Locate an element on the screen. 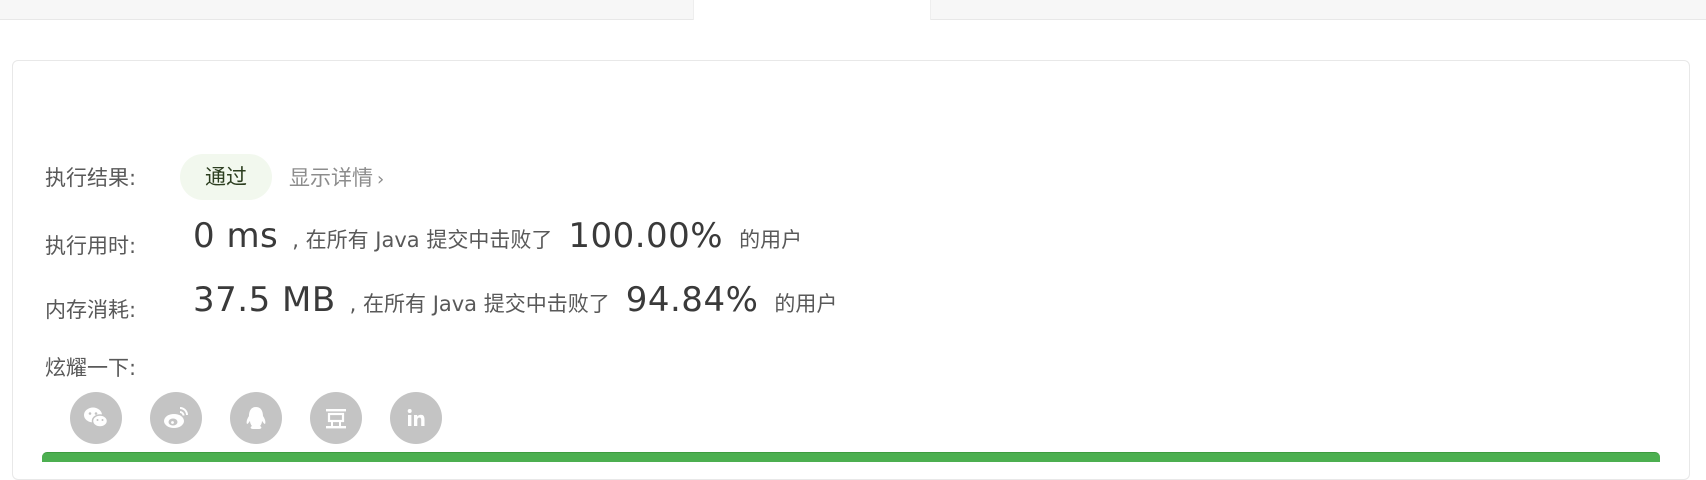 The width and height of the screenshot is (1706, 480). show-details-label: 显示详情 is located at coordinates (331, 178).